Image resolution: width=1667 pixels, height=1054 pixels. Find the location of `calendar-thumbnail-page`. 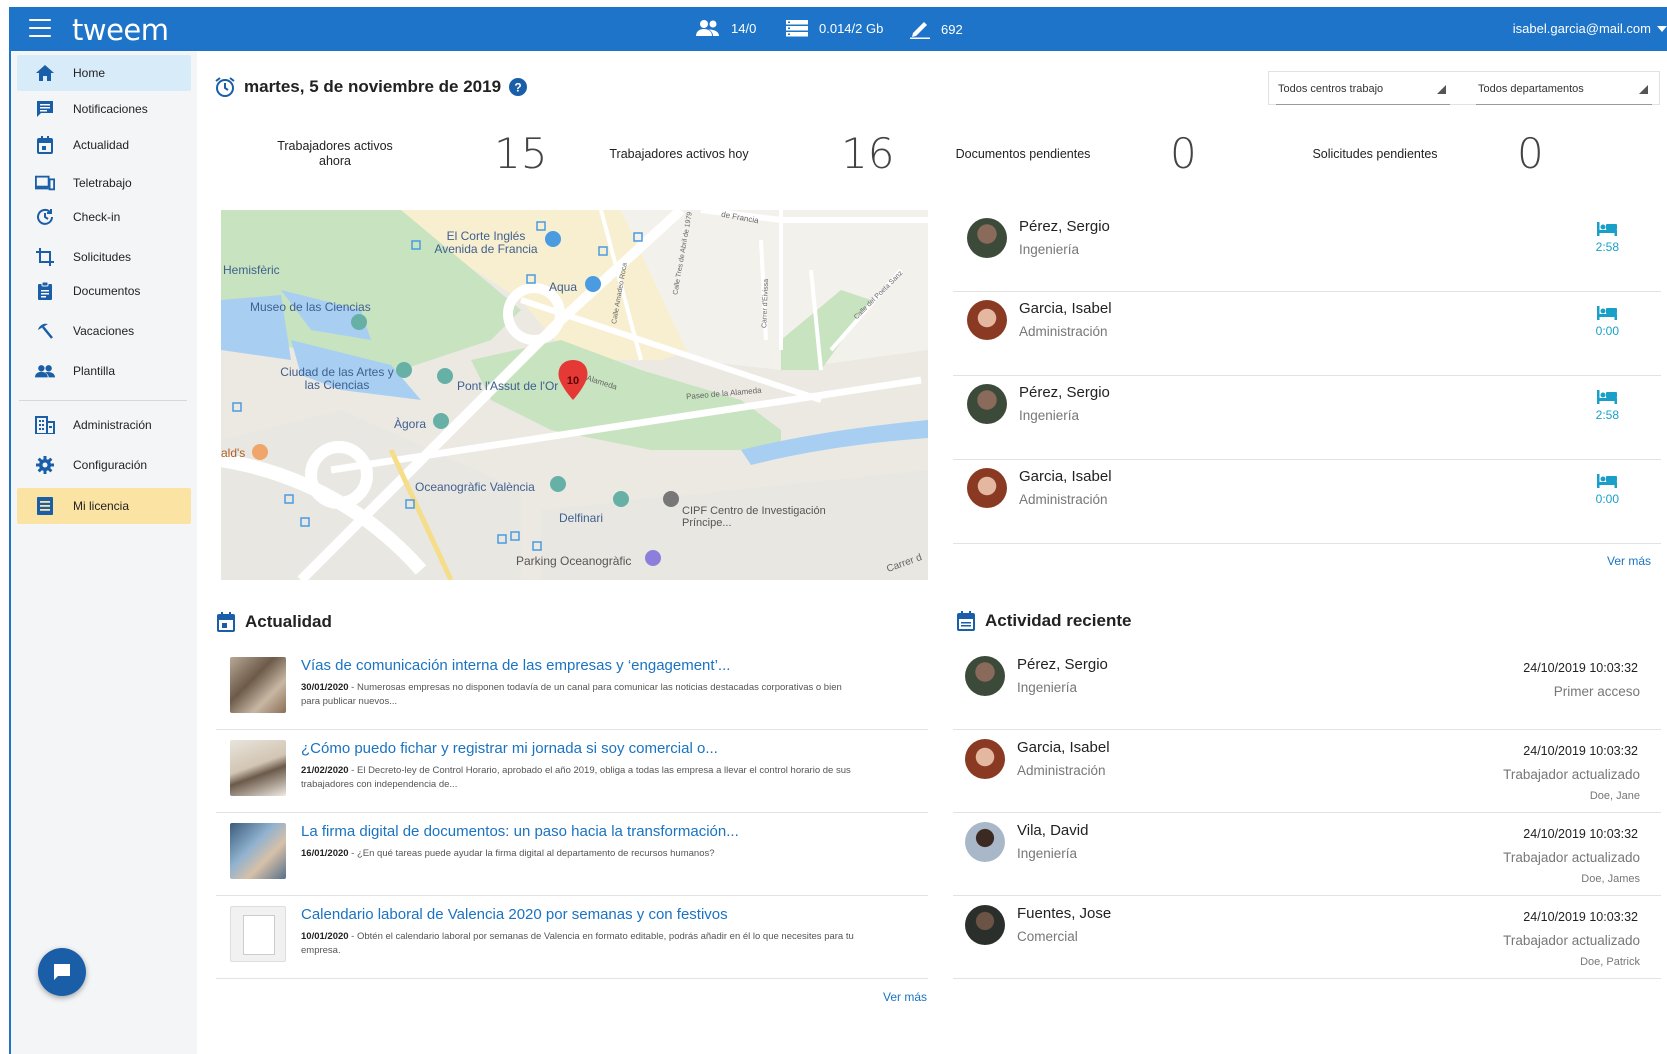

calendar-thumbnail-page is located at coordinates (259, 935).